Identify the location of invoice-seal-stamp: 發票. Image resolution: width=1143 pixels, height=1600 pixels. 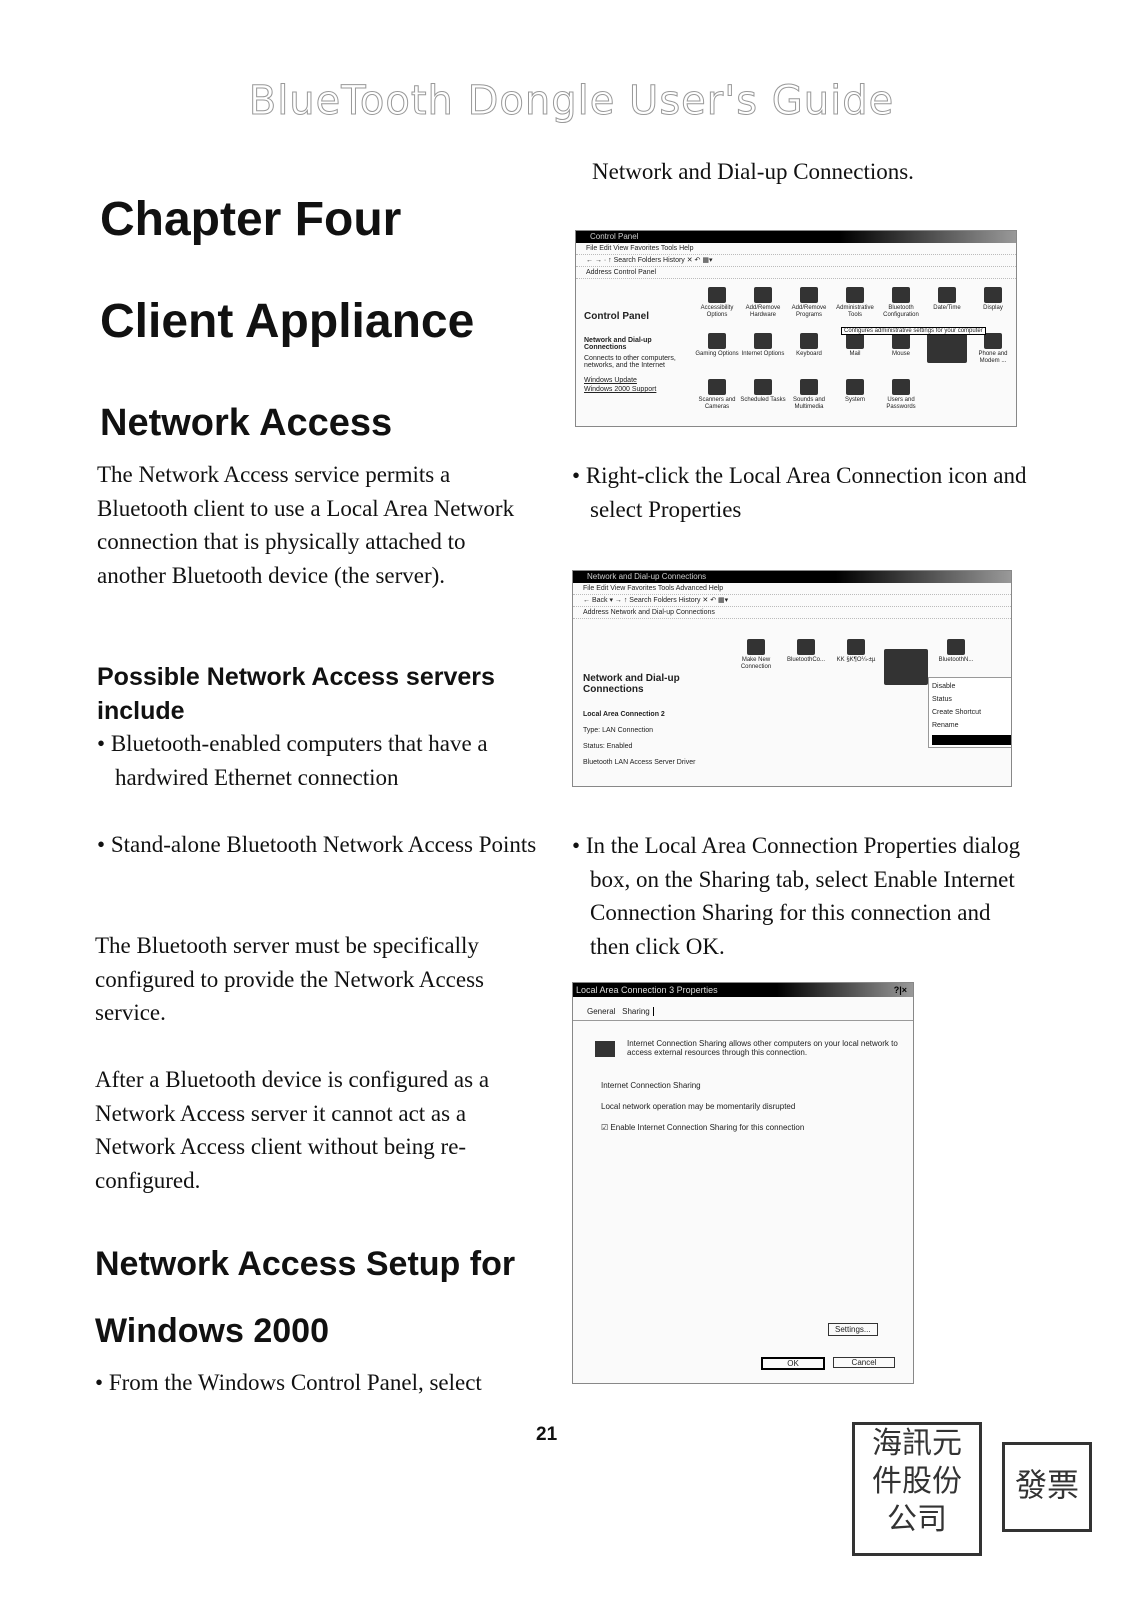
(1047, 1487).